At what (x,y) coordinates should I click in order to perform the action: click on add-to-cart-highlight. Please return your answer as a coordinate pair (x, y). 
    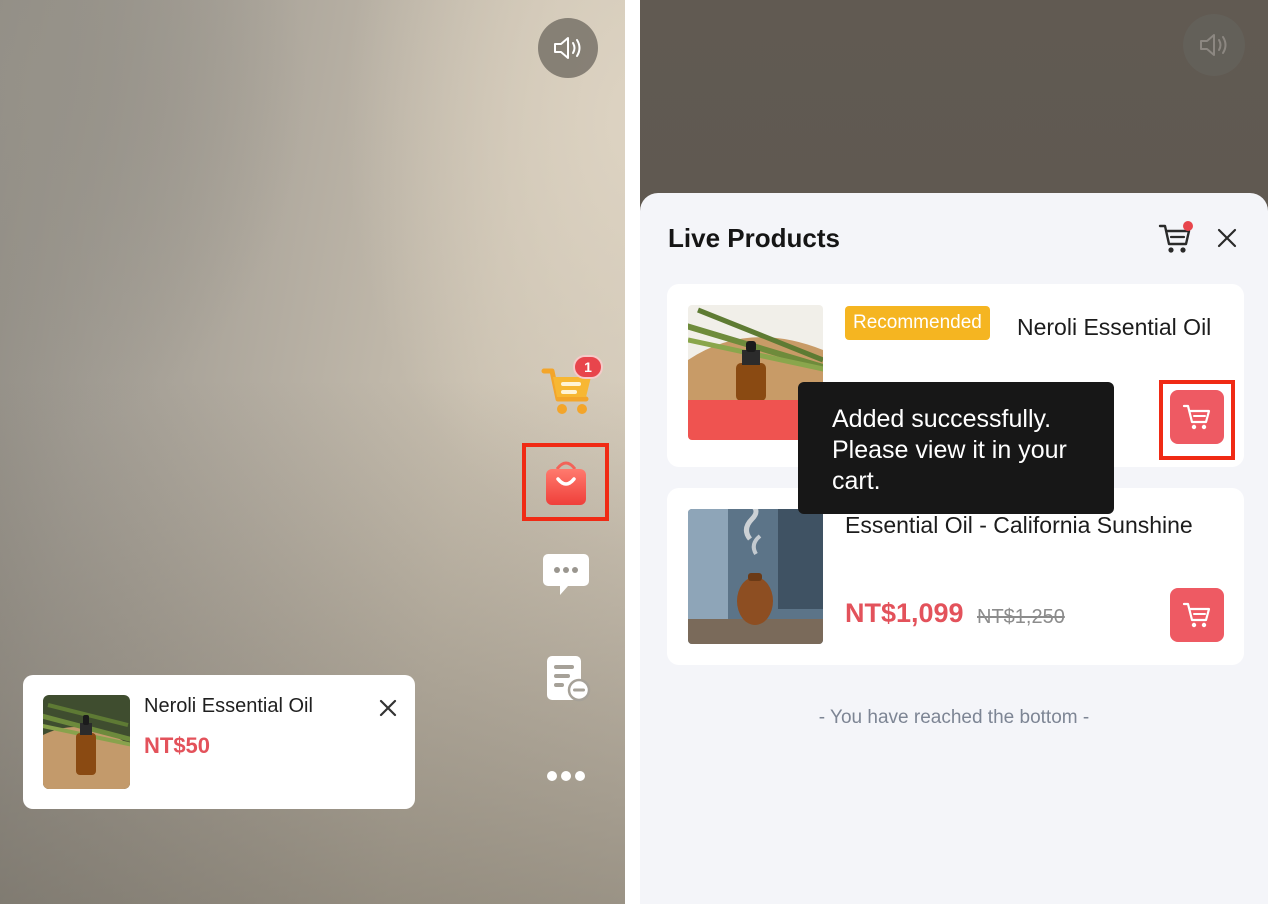
    Looking at the image, I should click on (1197, 420).